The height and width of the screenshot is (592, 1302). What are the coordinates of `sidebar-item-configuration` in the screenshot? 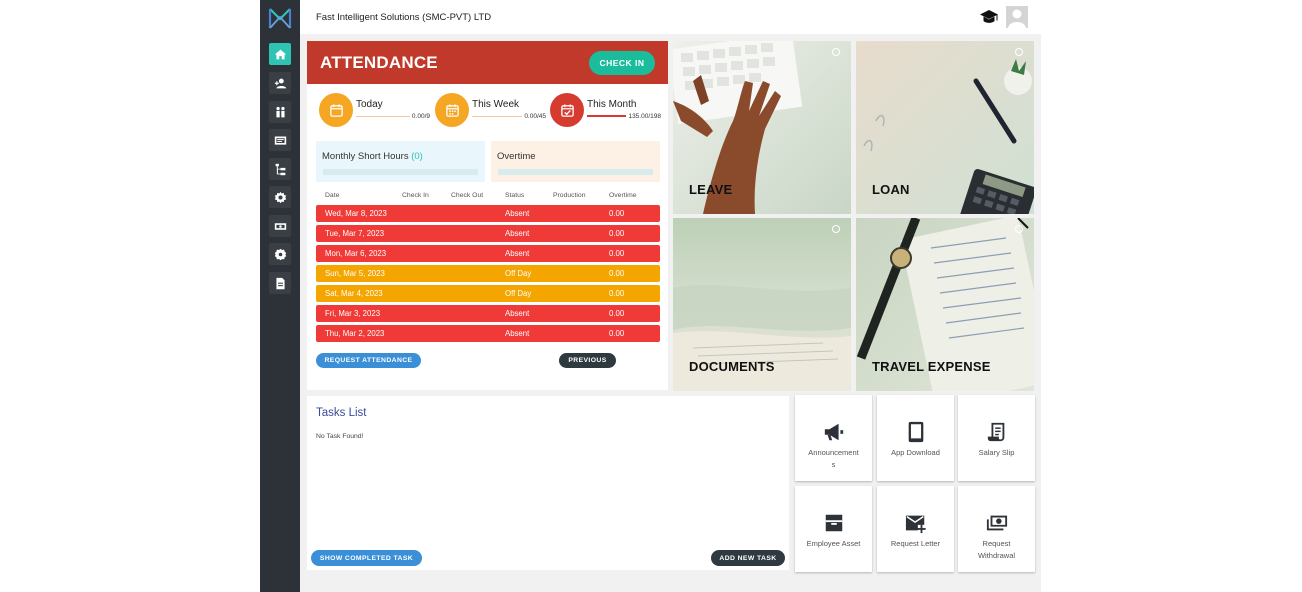 It's located at (280, 254).